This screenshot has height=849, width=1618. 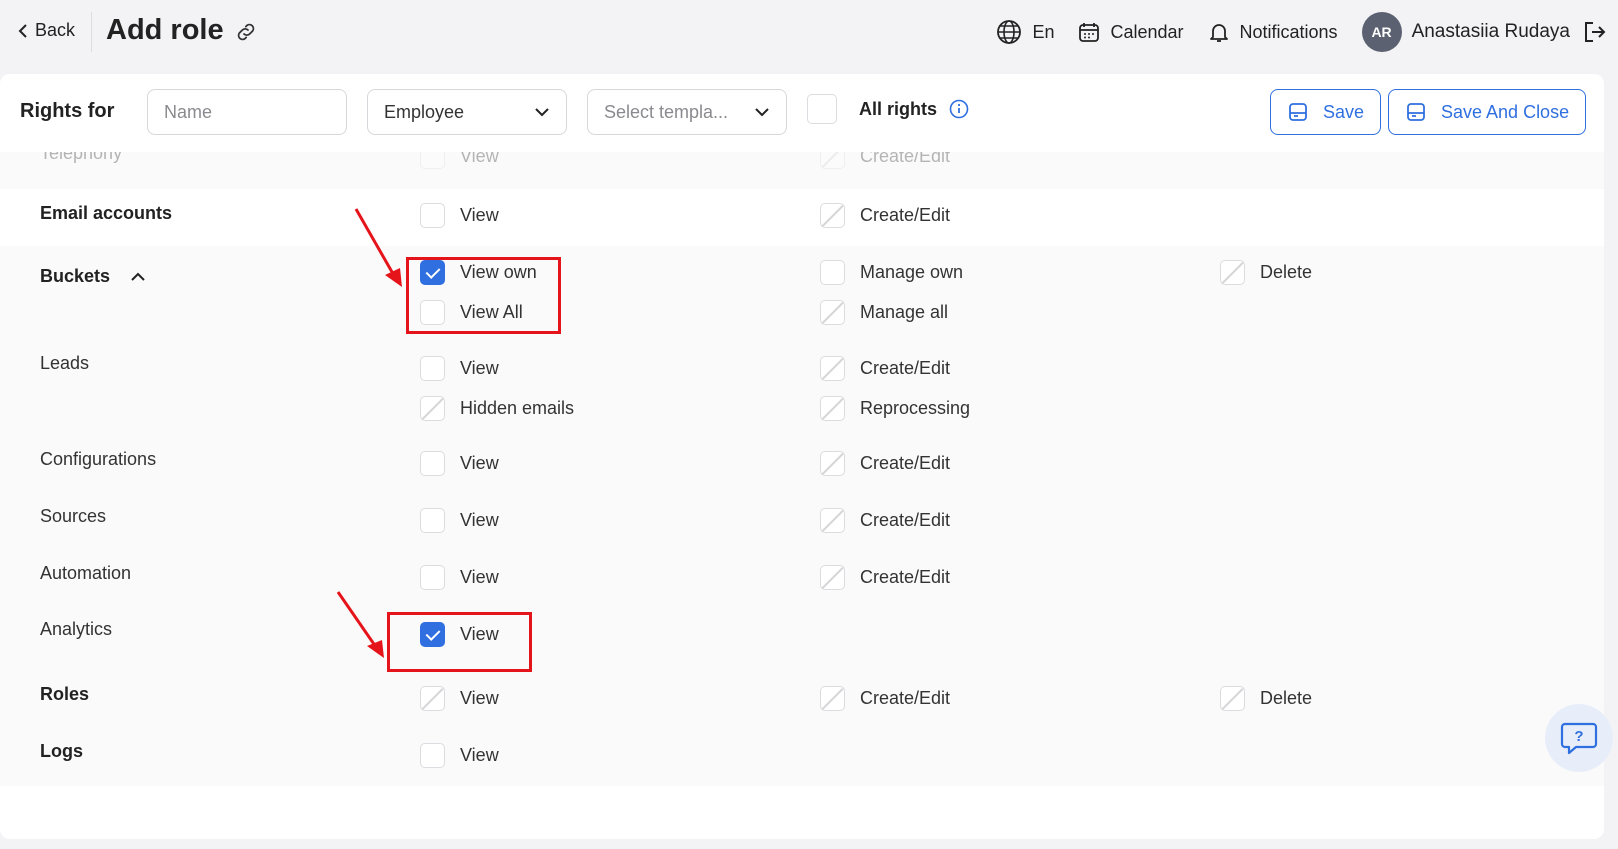 I want to click on leads-reprocessing: Reprocessing, so click(x=895, y=408).